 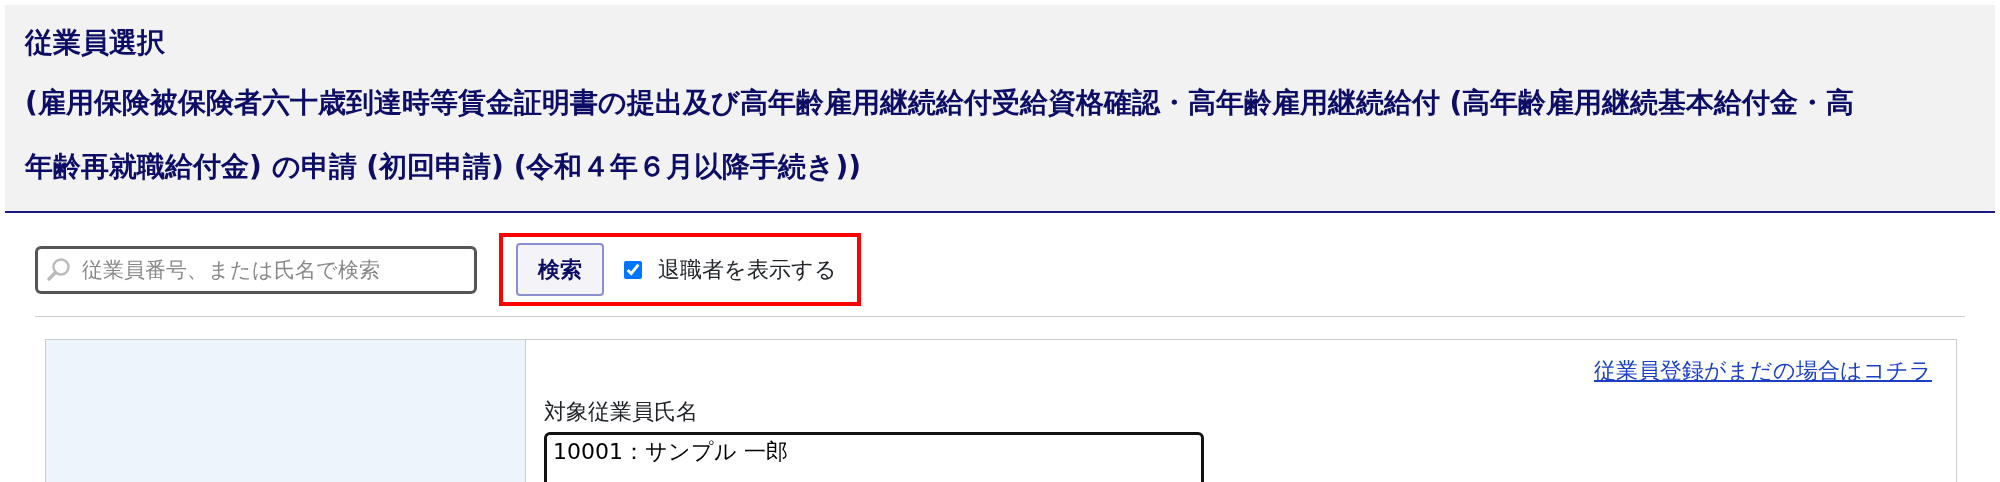 What do you see at coordinates (560, 269) in the screenshot?
I see `search-button: 検索` at bounding box center [560, 269].